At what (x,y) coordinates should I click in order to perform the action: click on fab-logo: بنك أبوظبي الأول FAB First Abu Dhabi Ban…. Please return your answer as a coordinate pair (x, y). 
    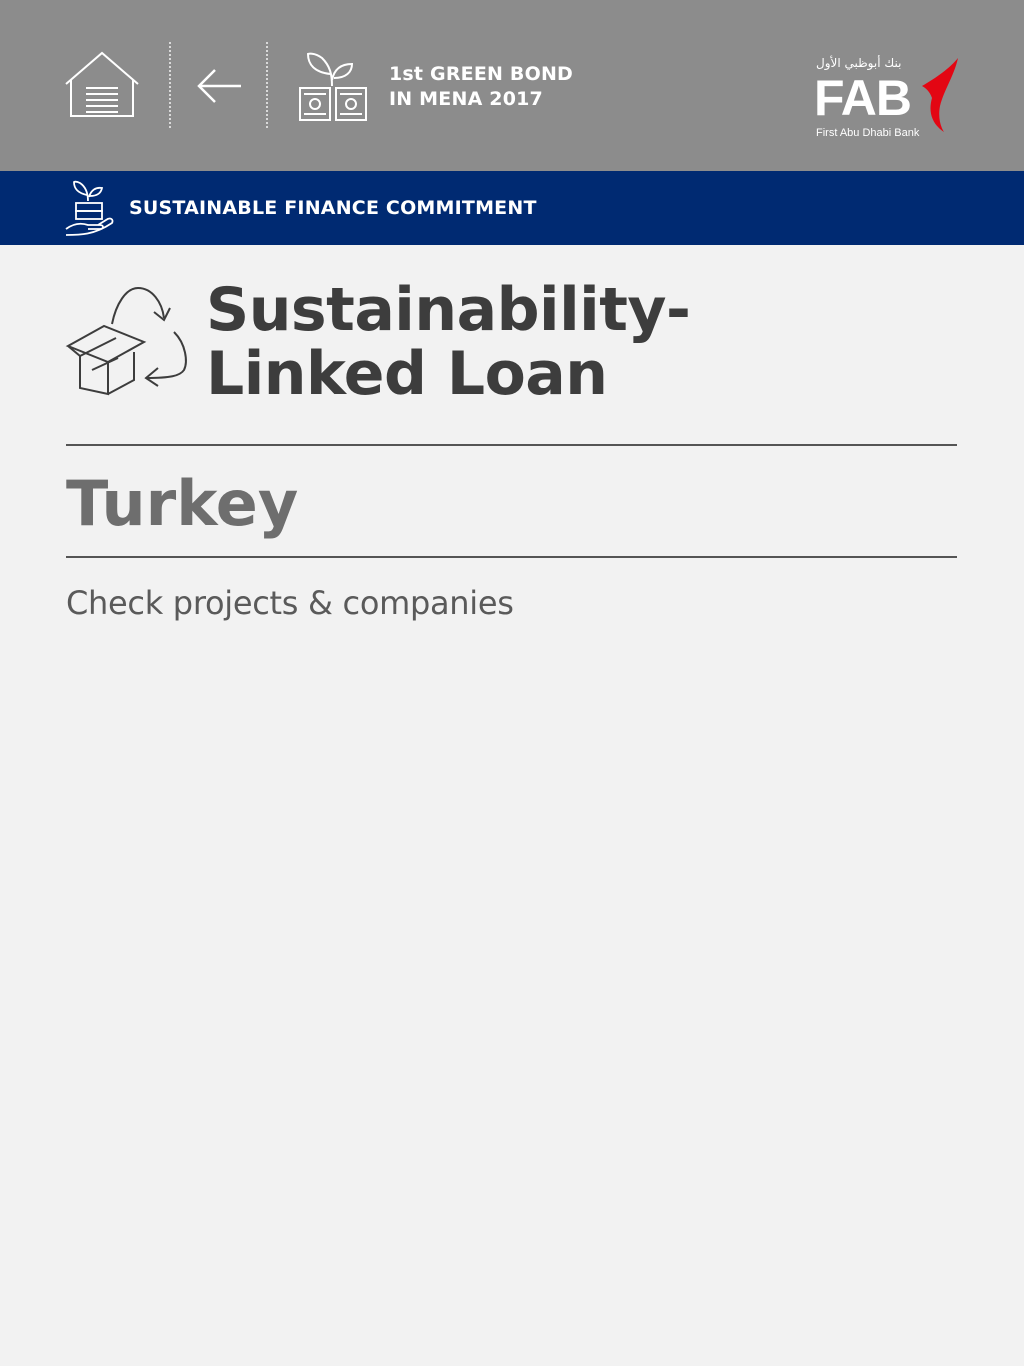
    Looking at the image, I should click on (887, 100).